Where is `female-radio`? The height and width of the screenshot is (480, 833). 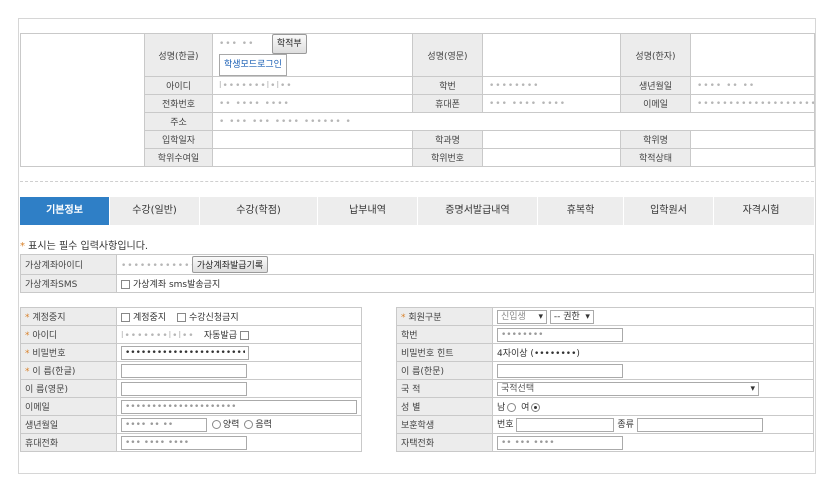
female-radio is located at coordinates (536, 407).